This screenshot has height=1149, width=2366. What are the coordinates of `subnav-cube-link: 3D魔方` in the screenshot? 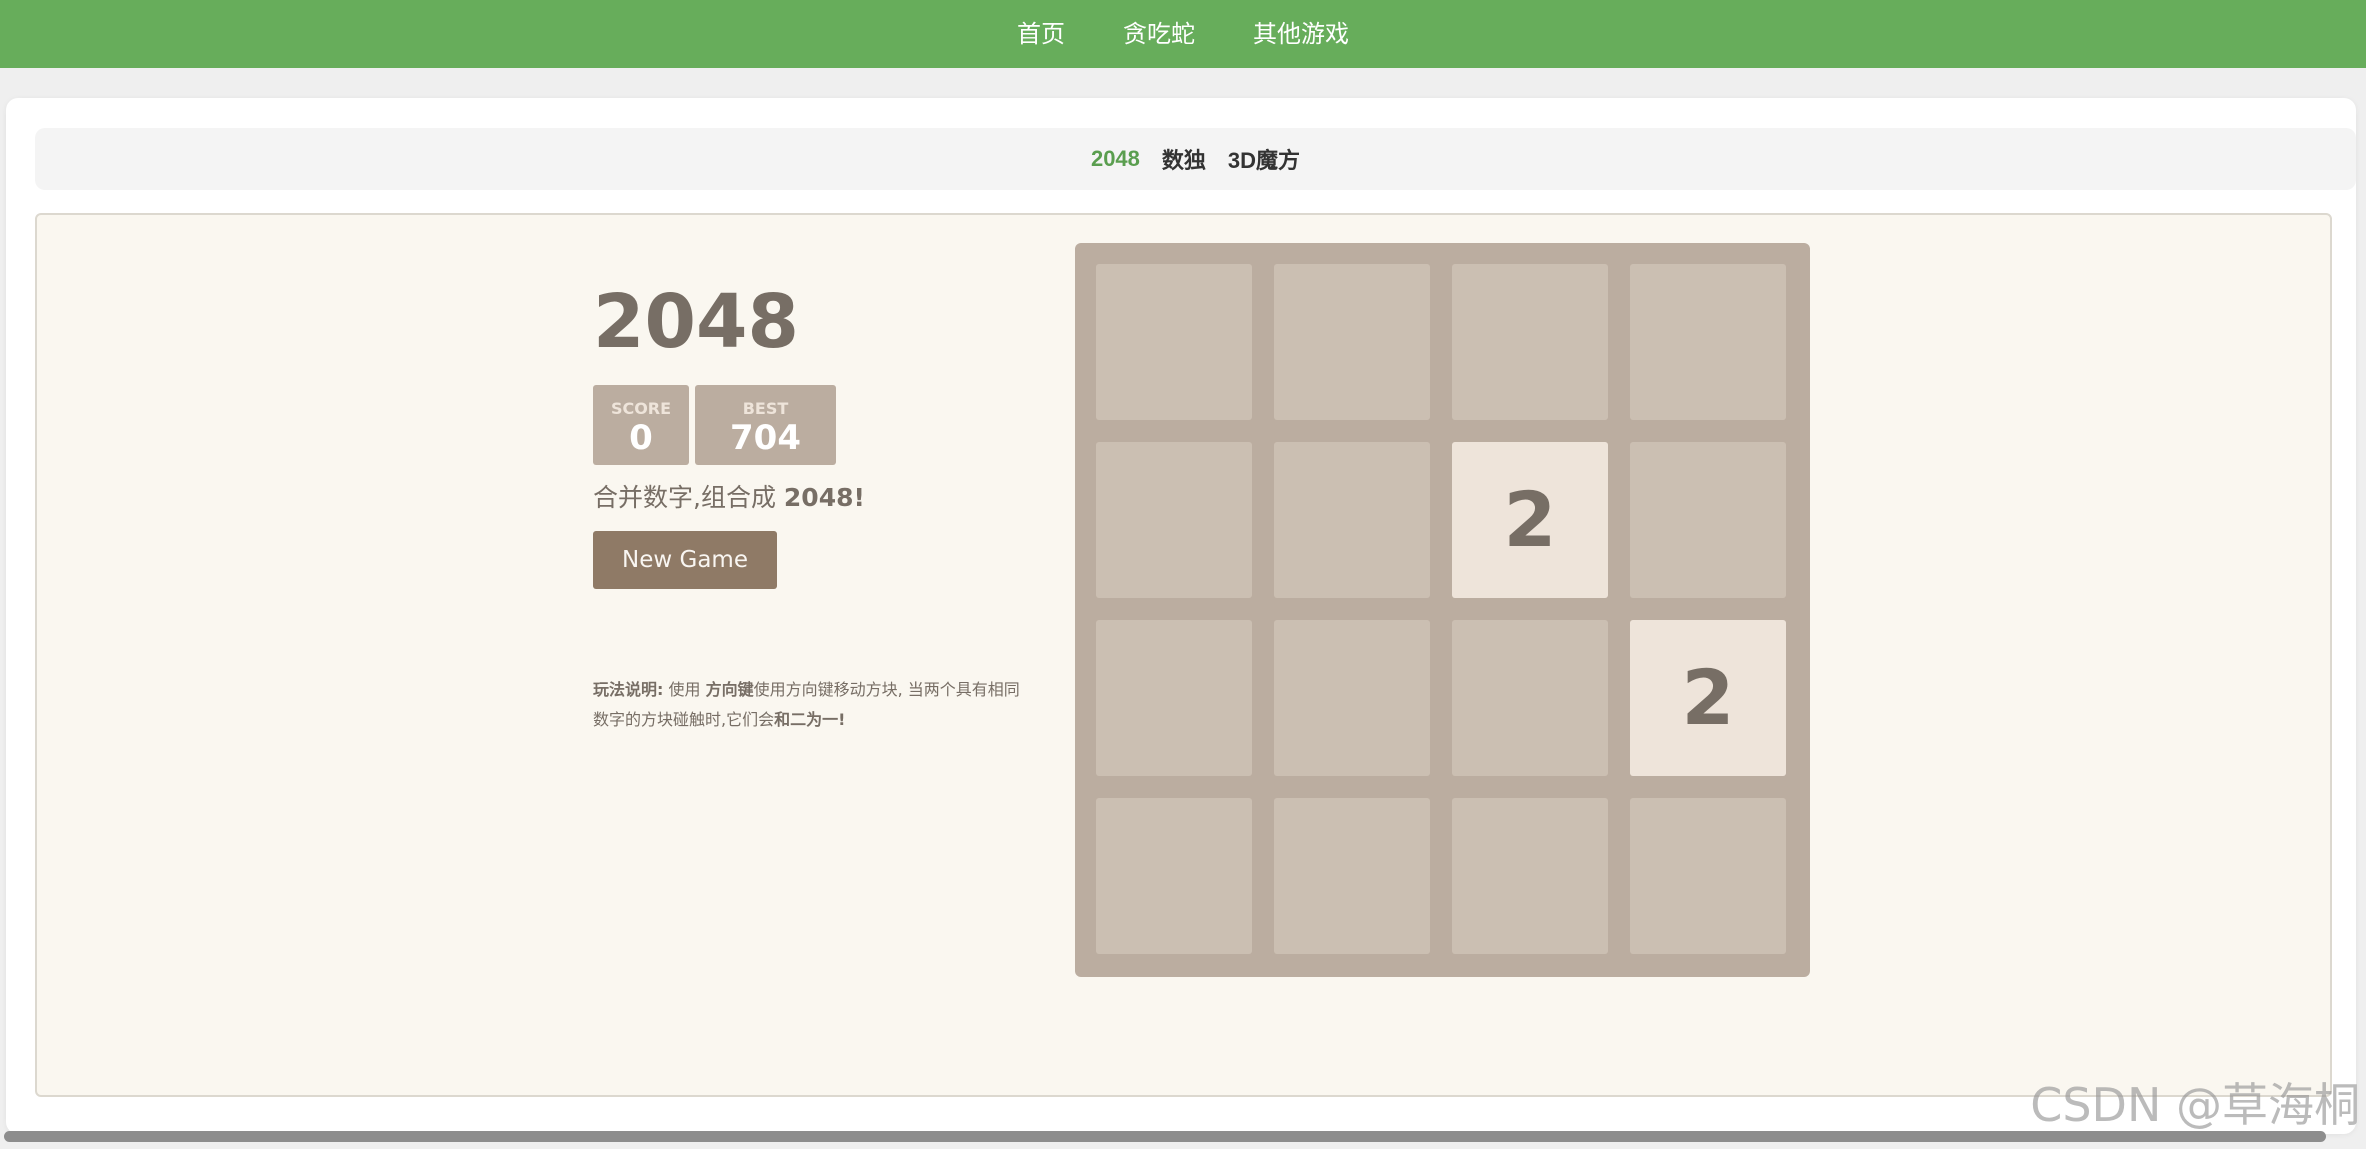 It's located at (1264, 159).